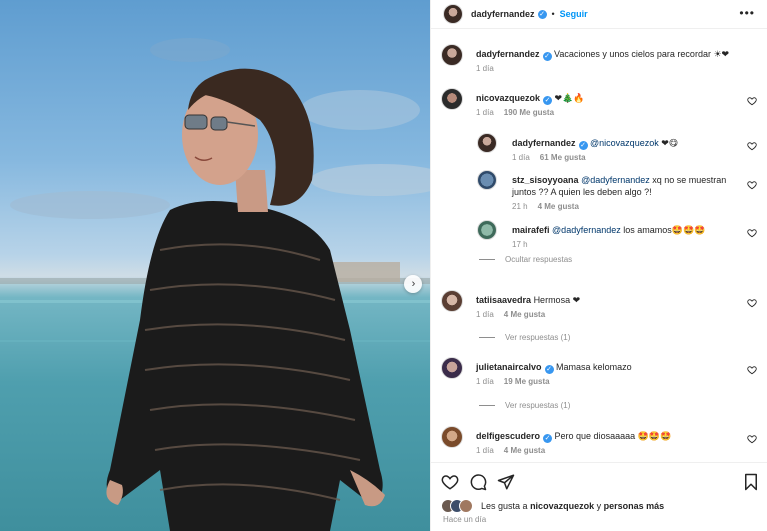 The height and width of the screenshot is (531, 767). What do you see at coordinates (552, 300) in the screenshot?
I see `comment-text: Hermosa` at bounding box center [552, 300].